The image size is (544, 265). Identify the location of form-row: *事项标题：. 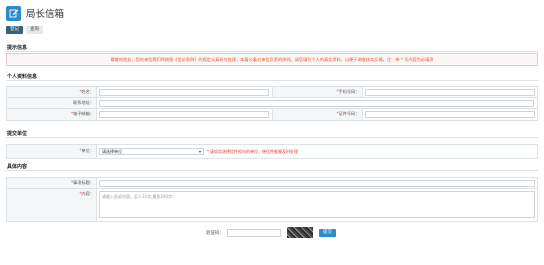
(272, 183).